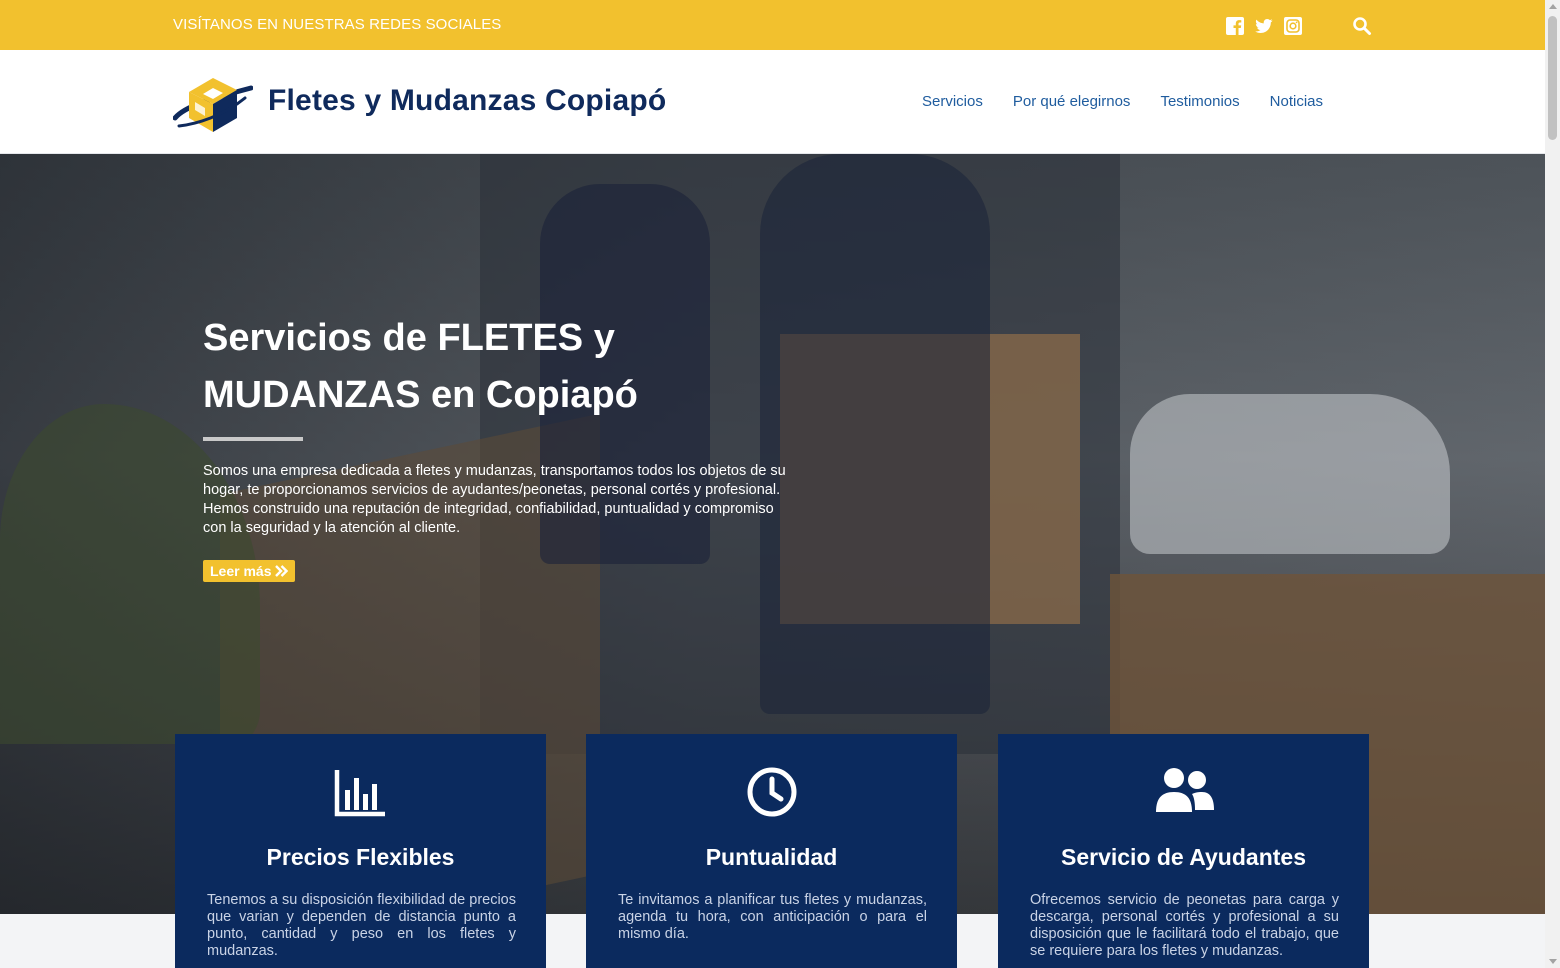  Describe the element at coordinates (1552, 78) in the screenshot. I see `scrollbar-thumb` at that location.